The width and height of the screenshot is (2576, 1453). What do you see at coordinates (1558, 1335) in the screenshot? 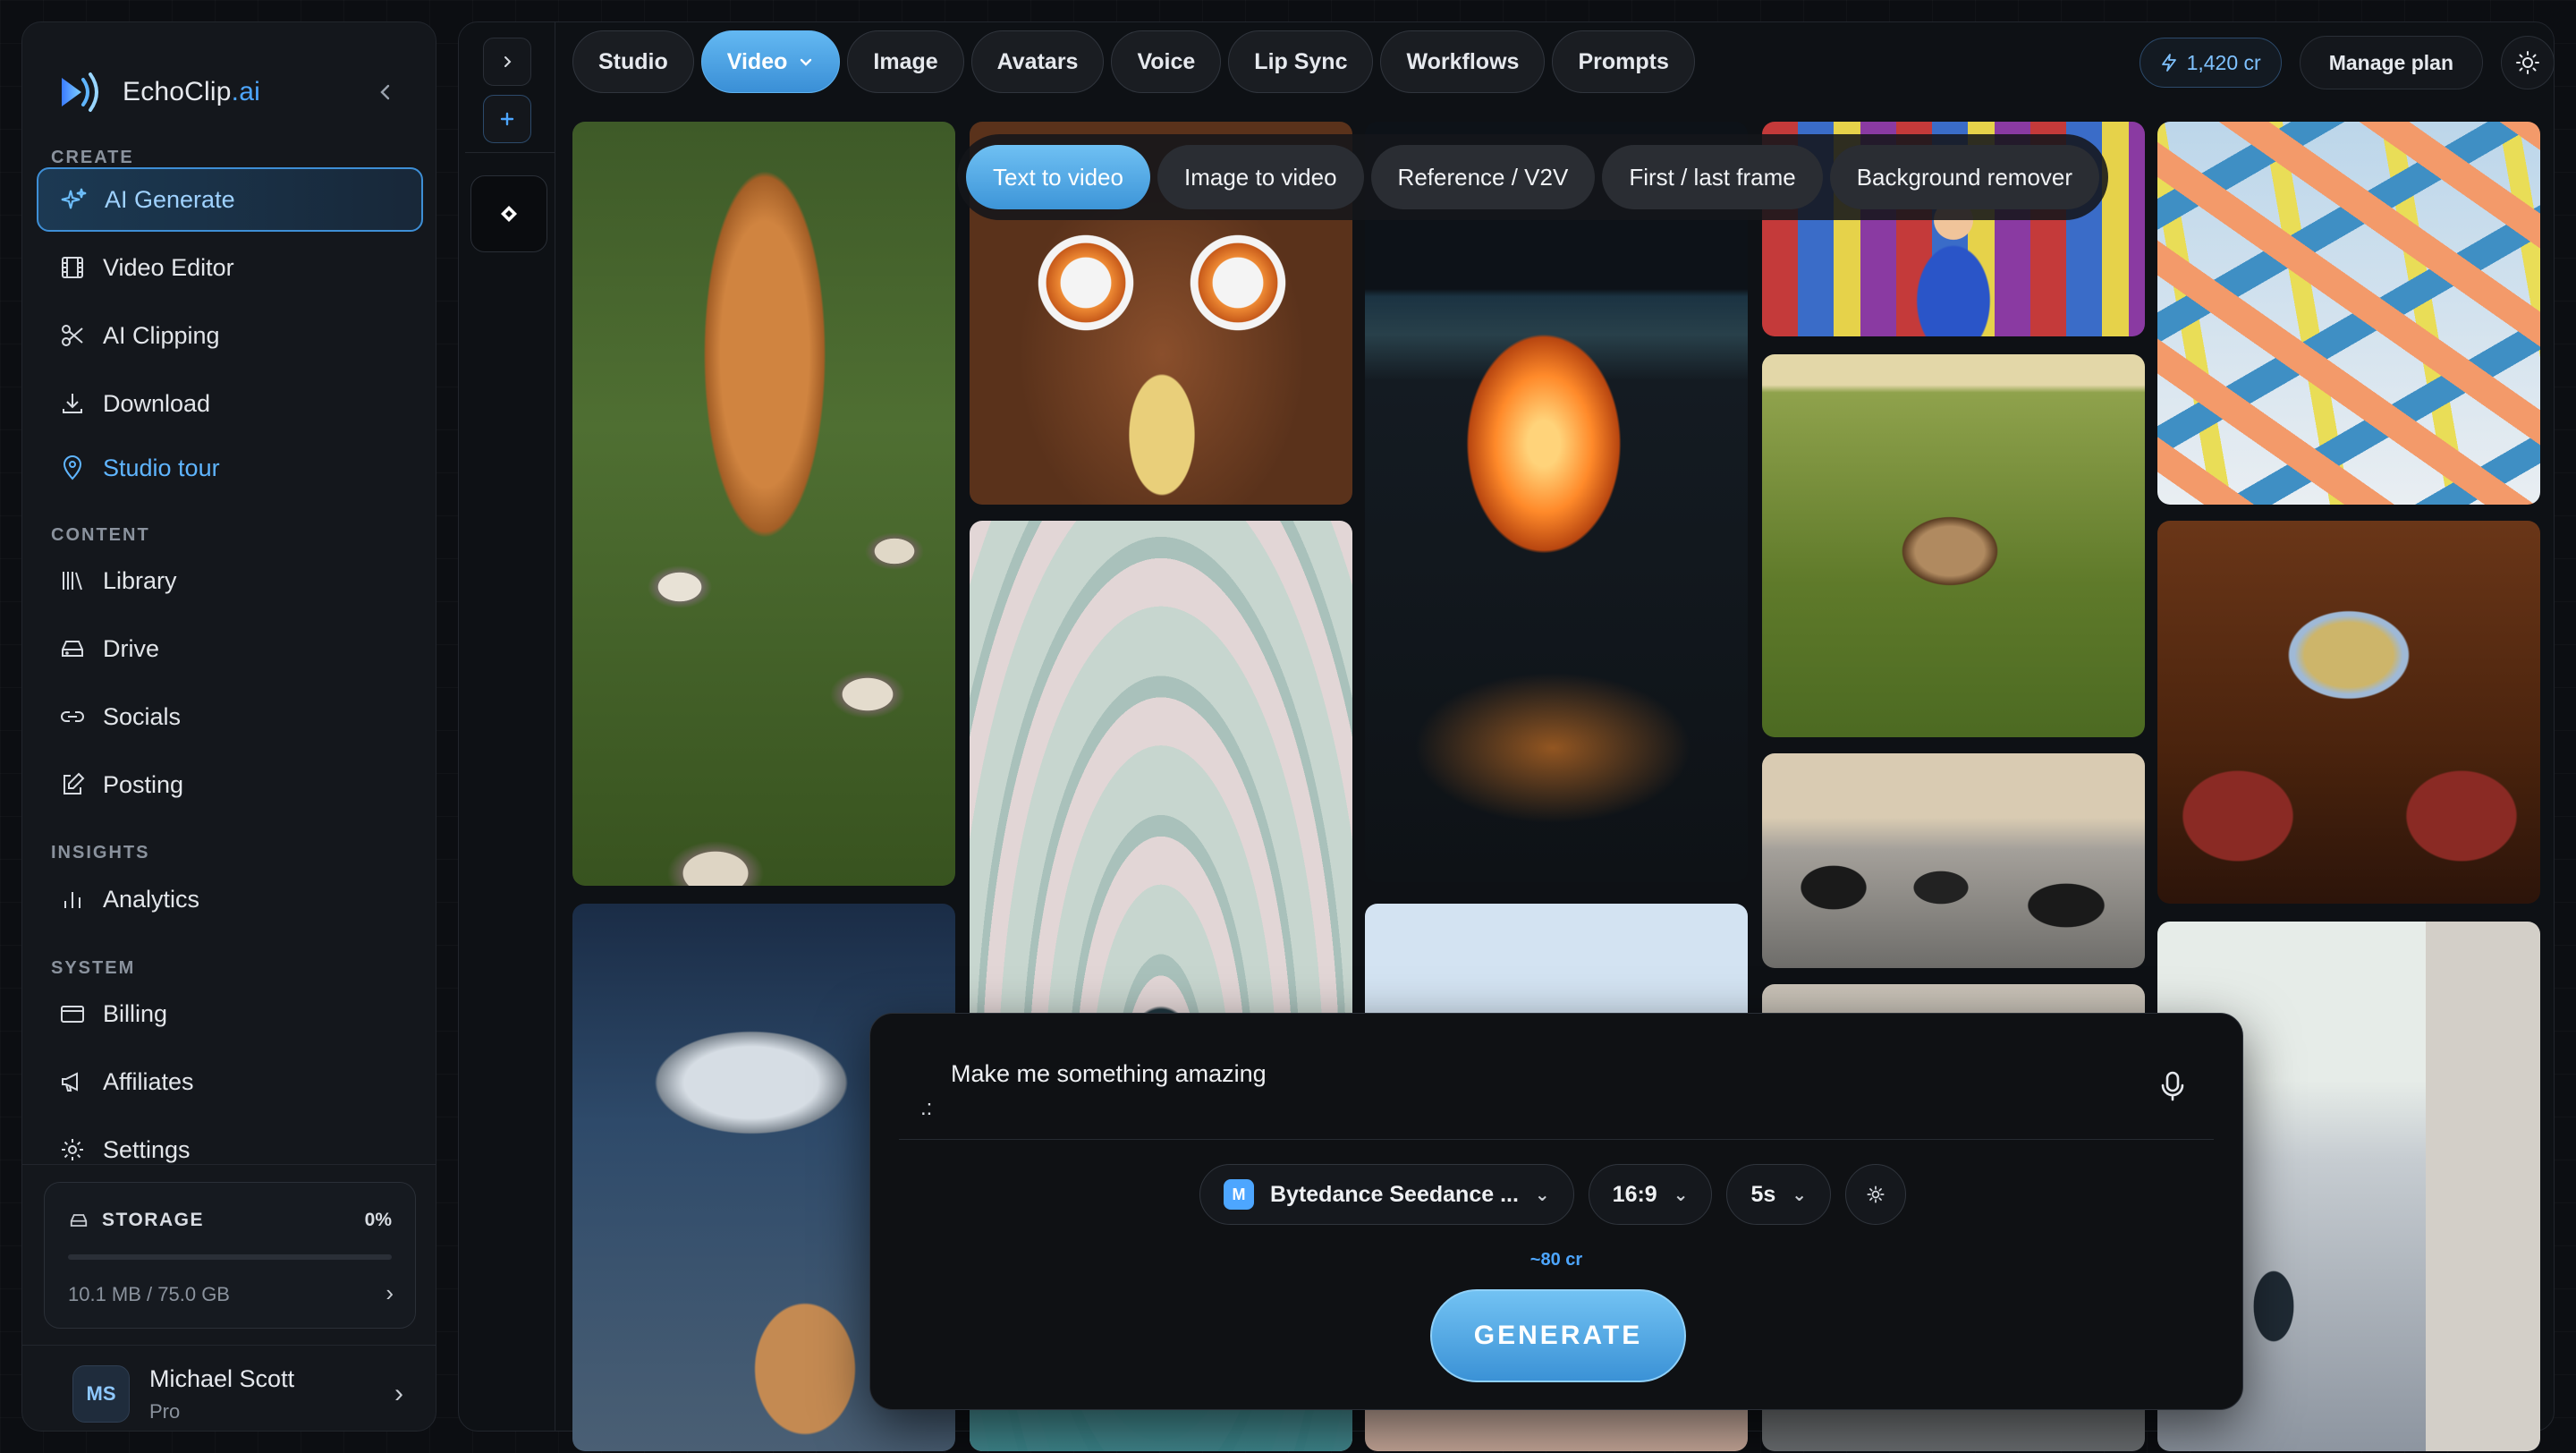
I see `generate-button: GENERATE` at bounding box center [1558, 1335].